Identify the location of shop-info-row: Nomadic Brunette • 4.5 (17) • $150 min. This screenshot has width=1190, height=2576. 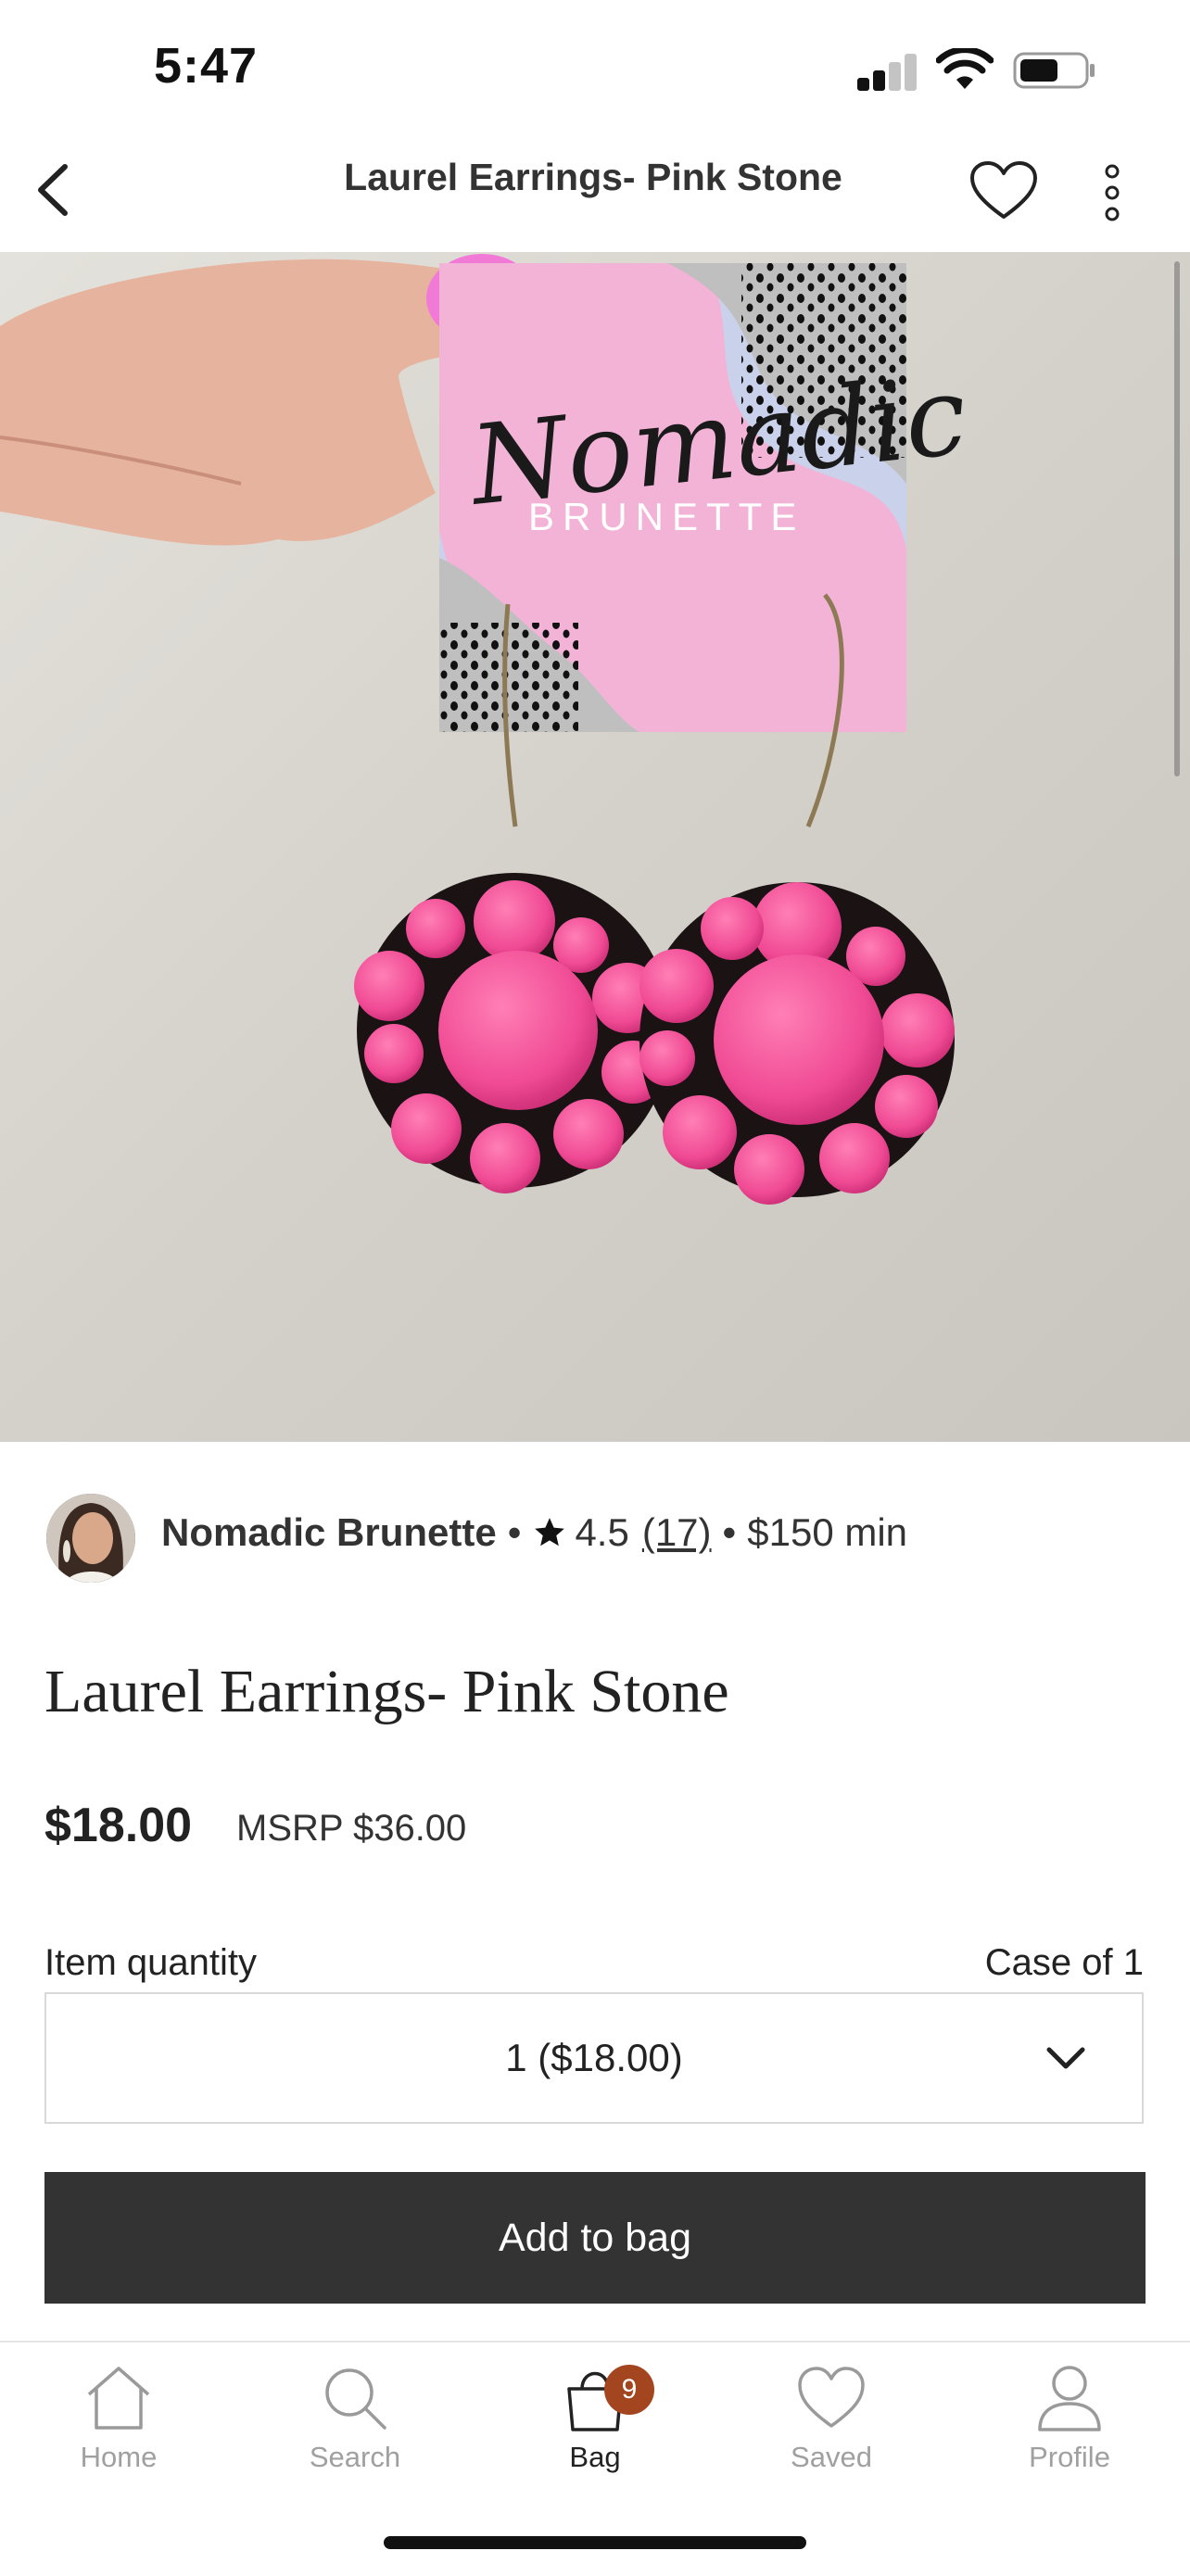
(534, 1532).